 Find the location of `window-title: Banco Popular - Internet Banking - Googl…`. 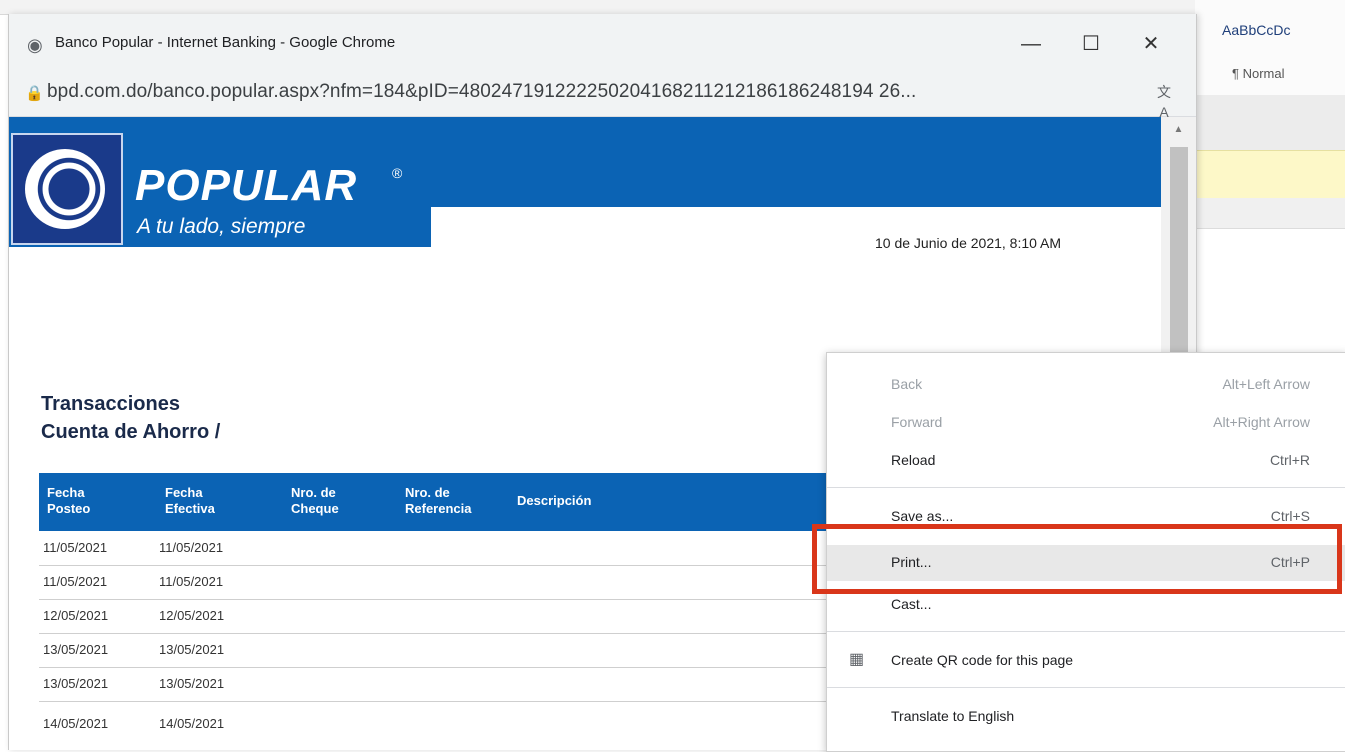

window-title: Banco Popular - Internet Banking - Googl… is located at coordinates (225, 42).